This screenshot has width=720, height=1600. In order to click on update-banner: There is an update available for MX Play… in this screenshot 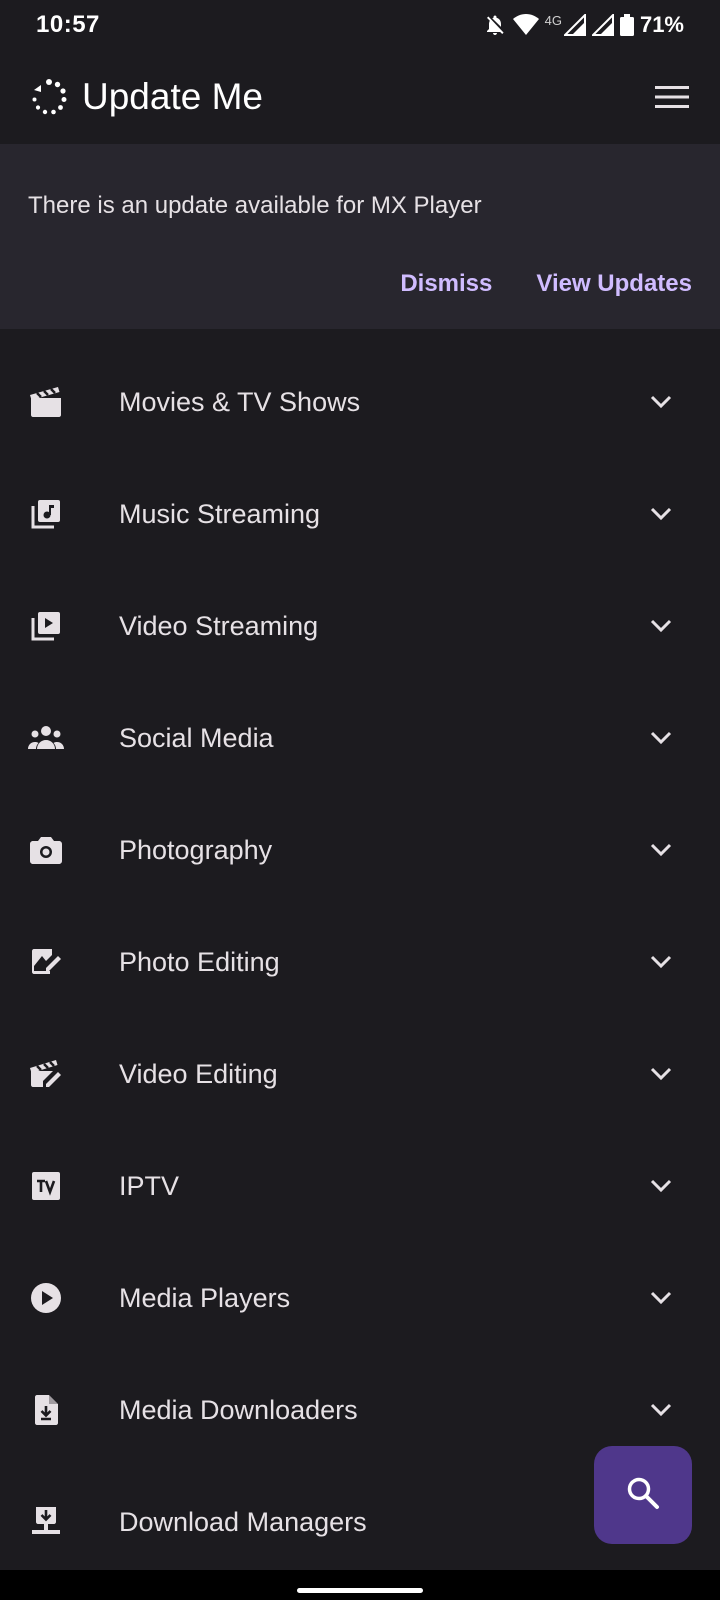, I will do `click(360, 236)`.